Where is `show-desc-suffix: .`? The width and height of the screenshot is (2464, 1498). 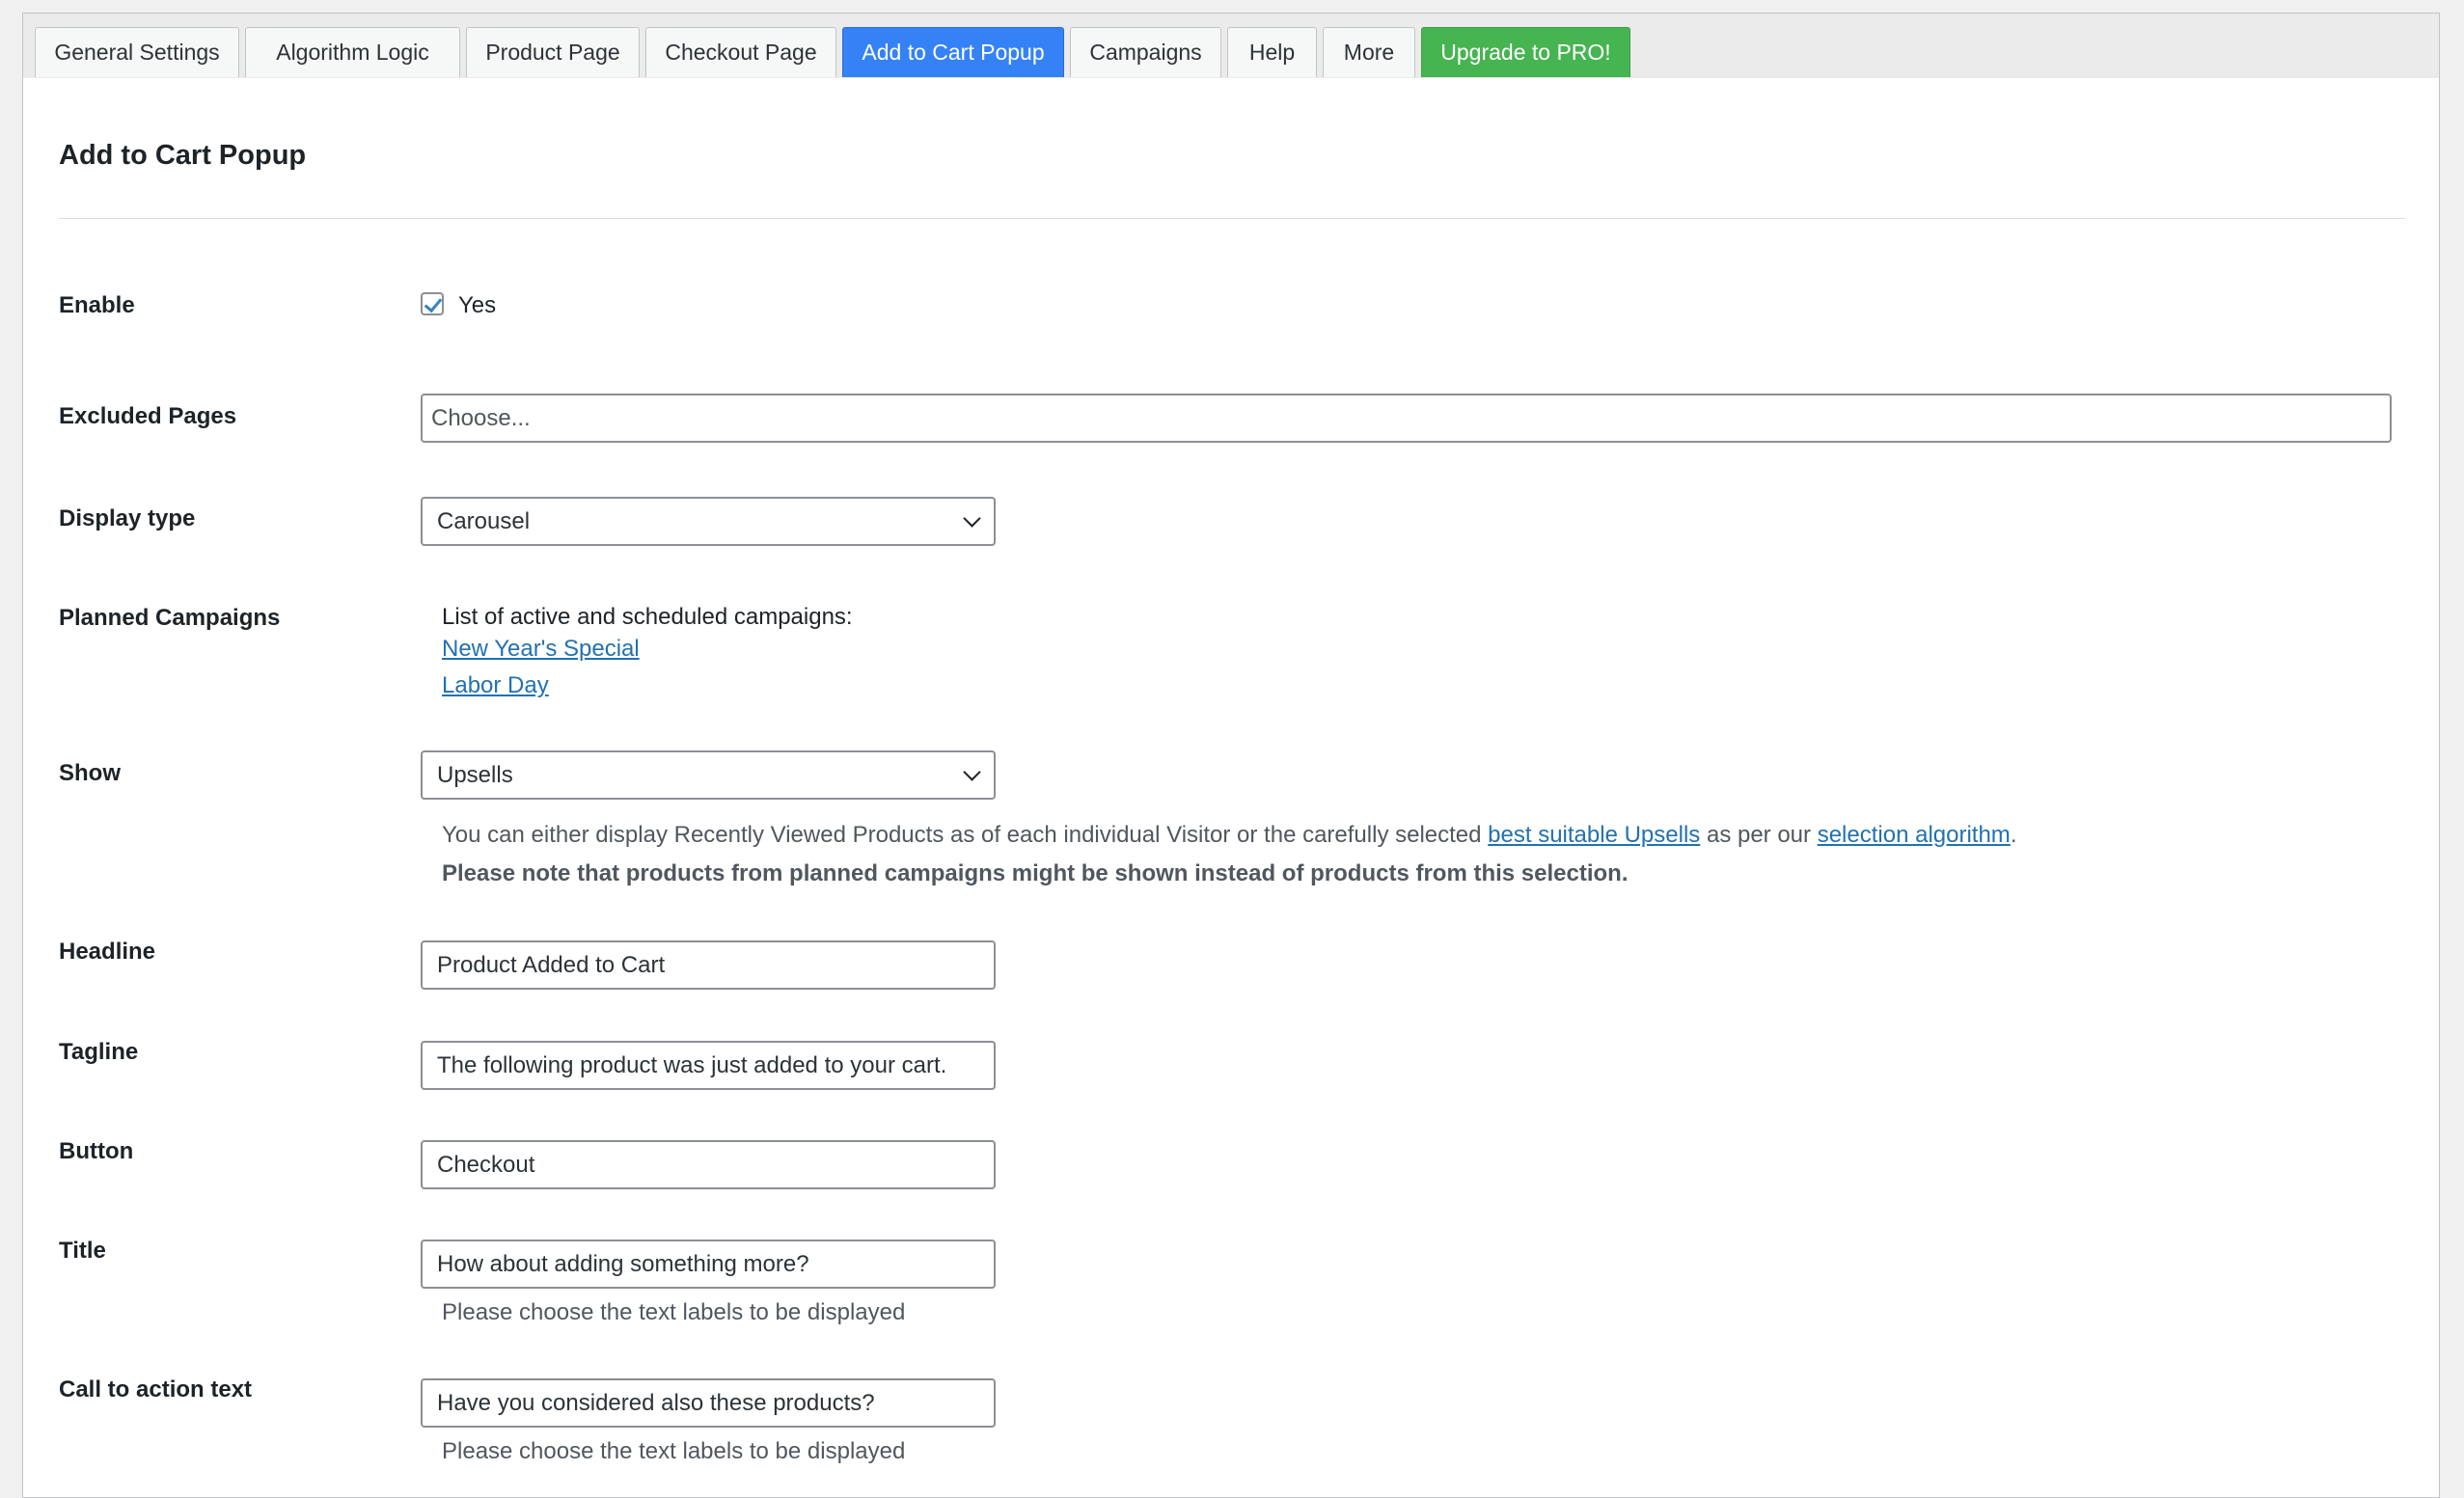 show-desc-suffix: . is located at coordinates (2013, 835).